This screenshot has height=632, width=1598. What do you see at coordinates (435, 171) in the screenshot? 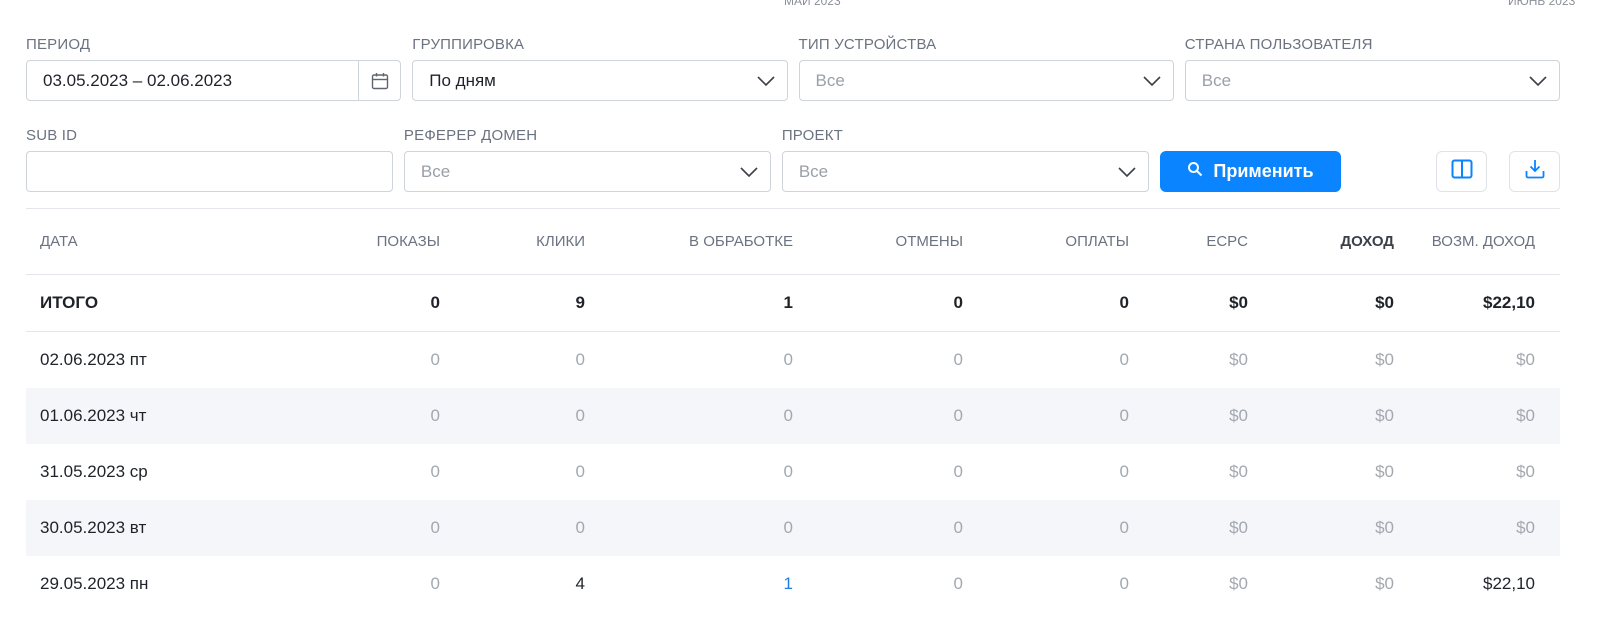
I see `referrer-domain-value: Все` at bounding box center [435, 171].